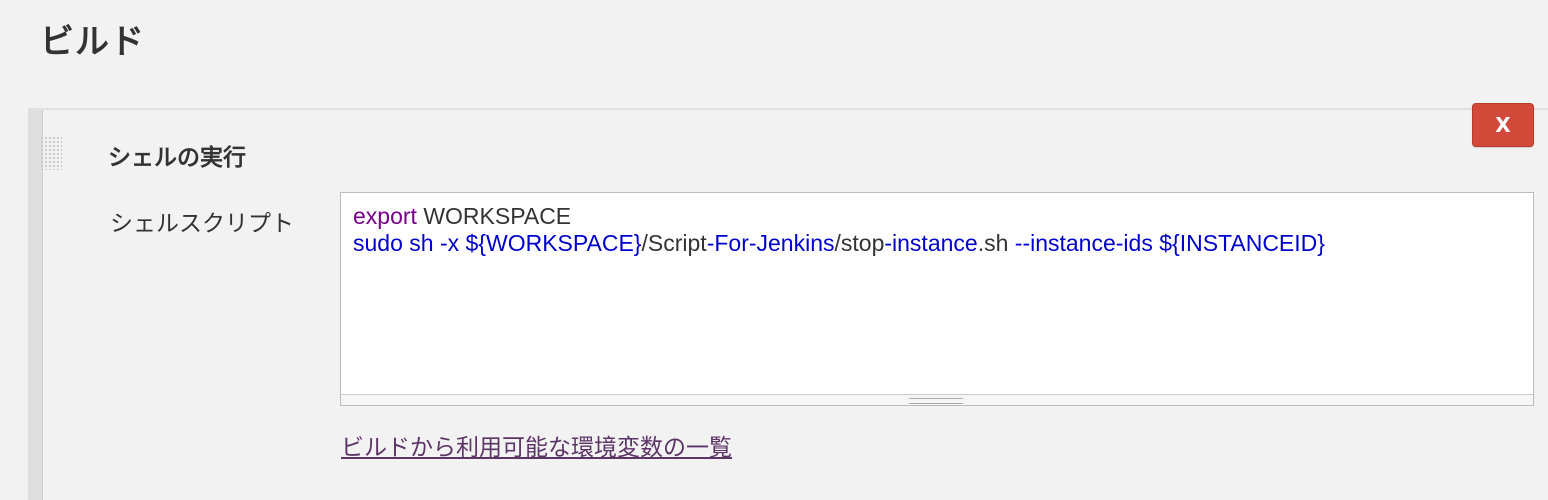  Describe the element at coordinates (421, 243) in the screenshot. I see `script-token: sh` at that location.